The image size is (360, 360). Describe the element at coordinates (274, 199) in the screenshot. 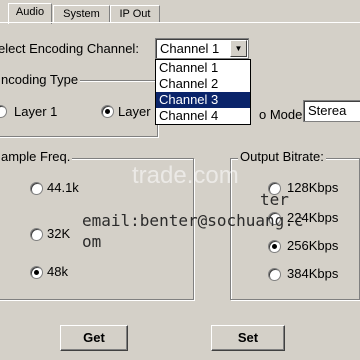

I see `watermark-line-1: ter` at that location.